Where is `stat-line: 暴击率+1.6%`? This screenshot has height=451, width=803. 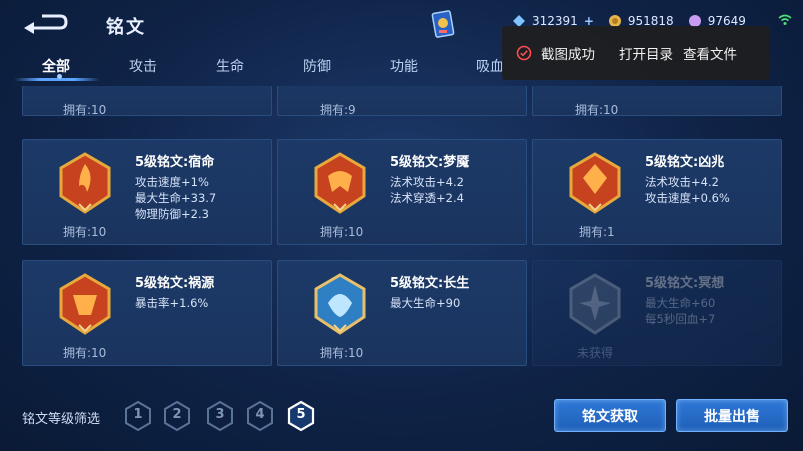 stat-line: 暴击率+1.6% is located at coordinates (172, 303).